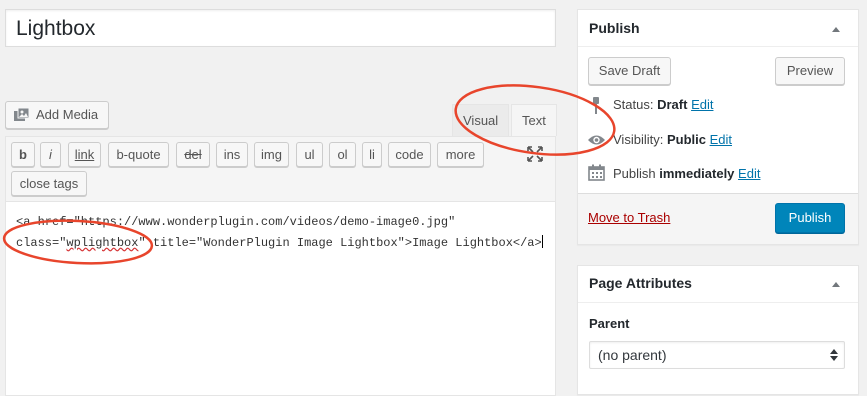 This screenshot has height=396, width=867. I want to click on parent-select: (no parent), so click(717, 355).